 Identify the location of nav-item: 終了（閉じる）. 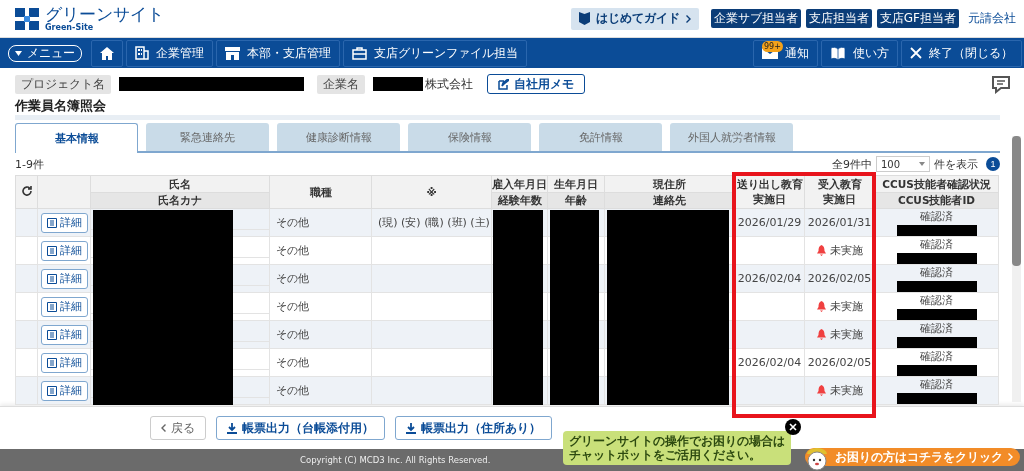
(961, 53).